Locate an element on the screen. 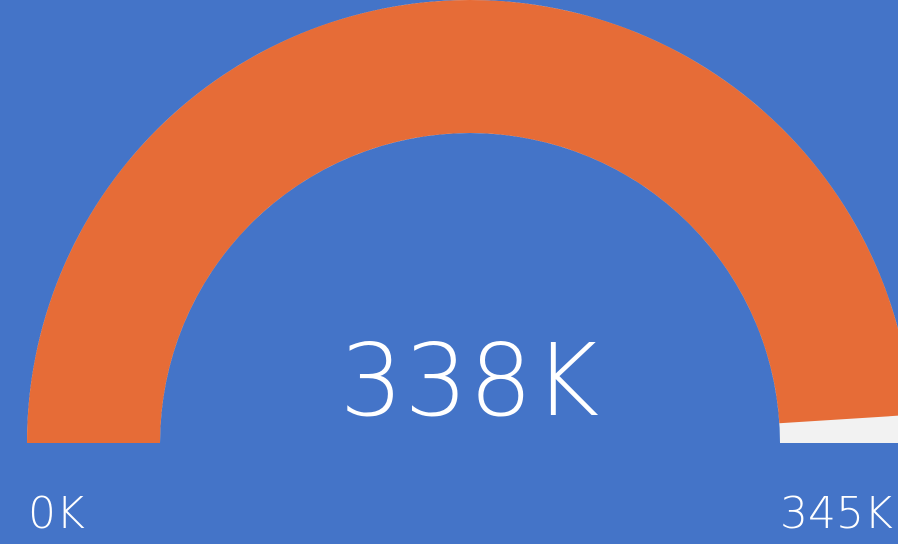 The height and width of the screenshot is (544, 898). gauge-max-label: 345K is located at coordinates (836, 513).